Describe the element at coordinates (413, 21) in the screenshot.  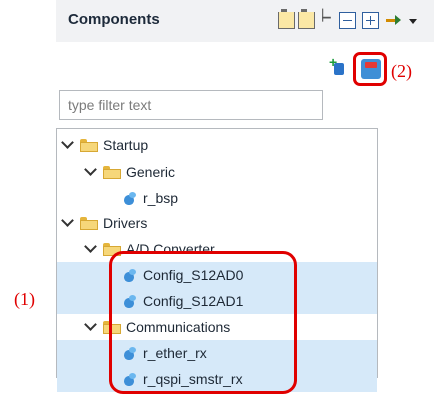
I see `view-menu-icon` at that location.